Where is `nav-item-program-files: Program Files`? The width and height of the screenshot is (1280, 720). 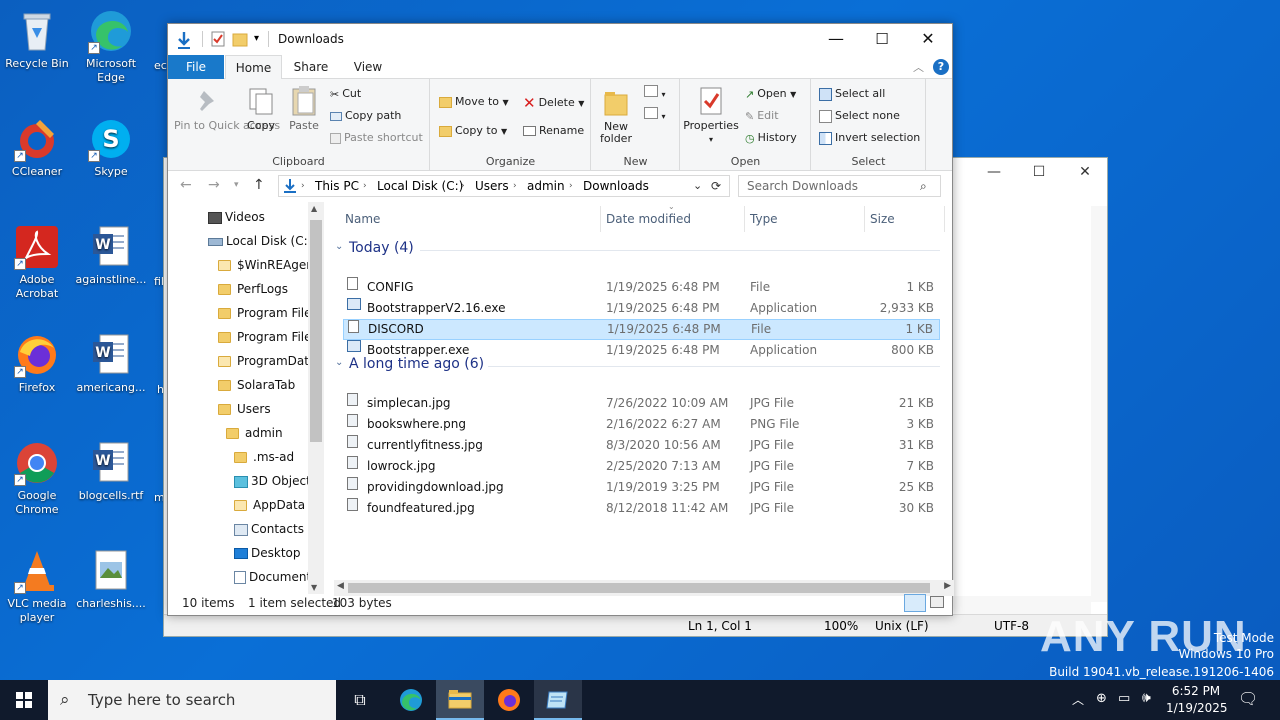 nav-item-program-files: Program Files is located at coordinates (268, 313).